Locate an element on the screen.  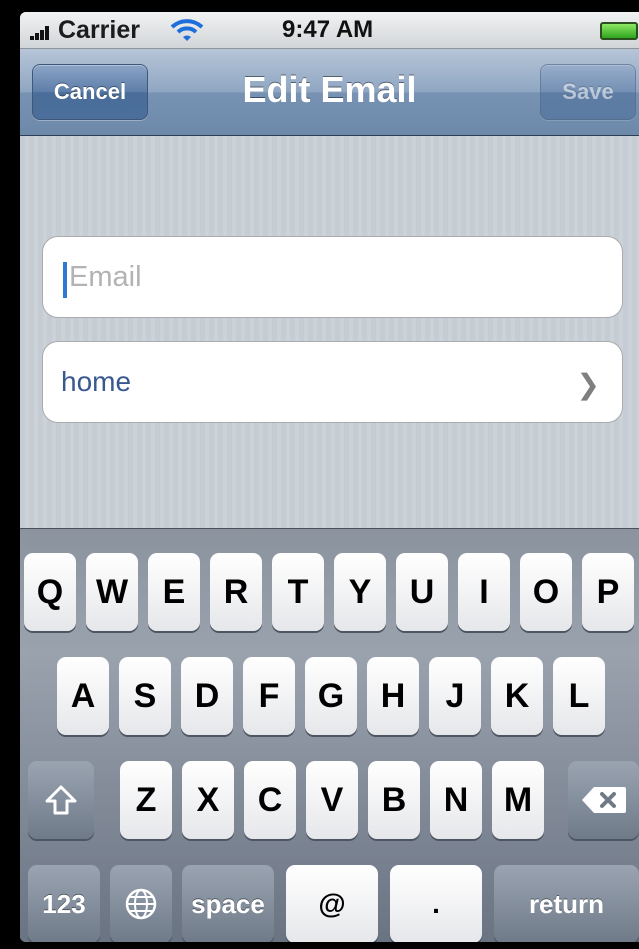
status-bar: Carrier 9:47 AM is located at coordinates (329, 30).